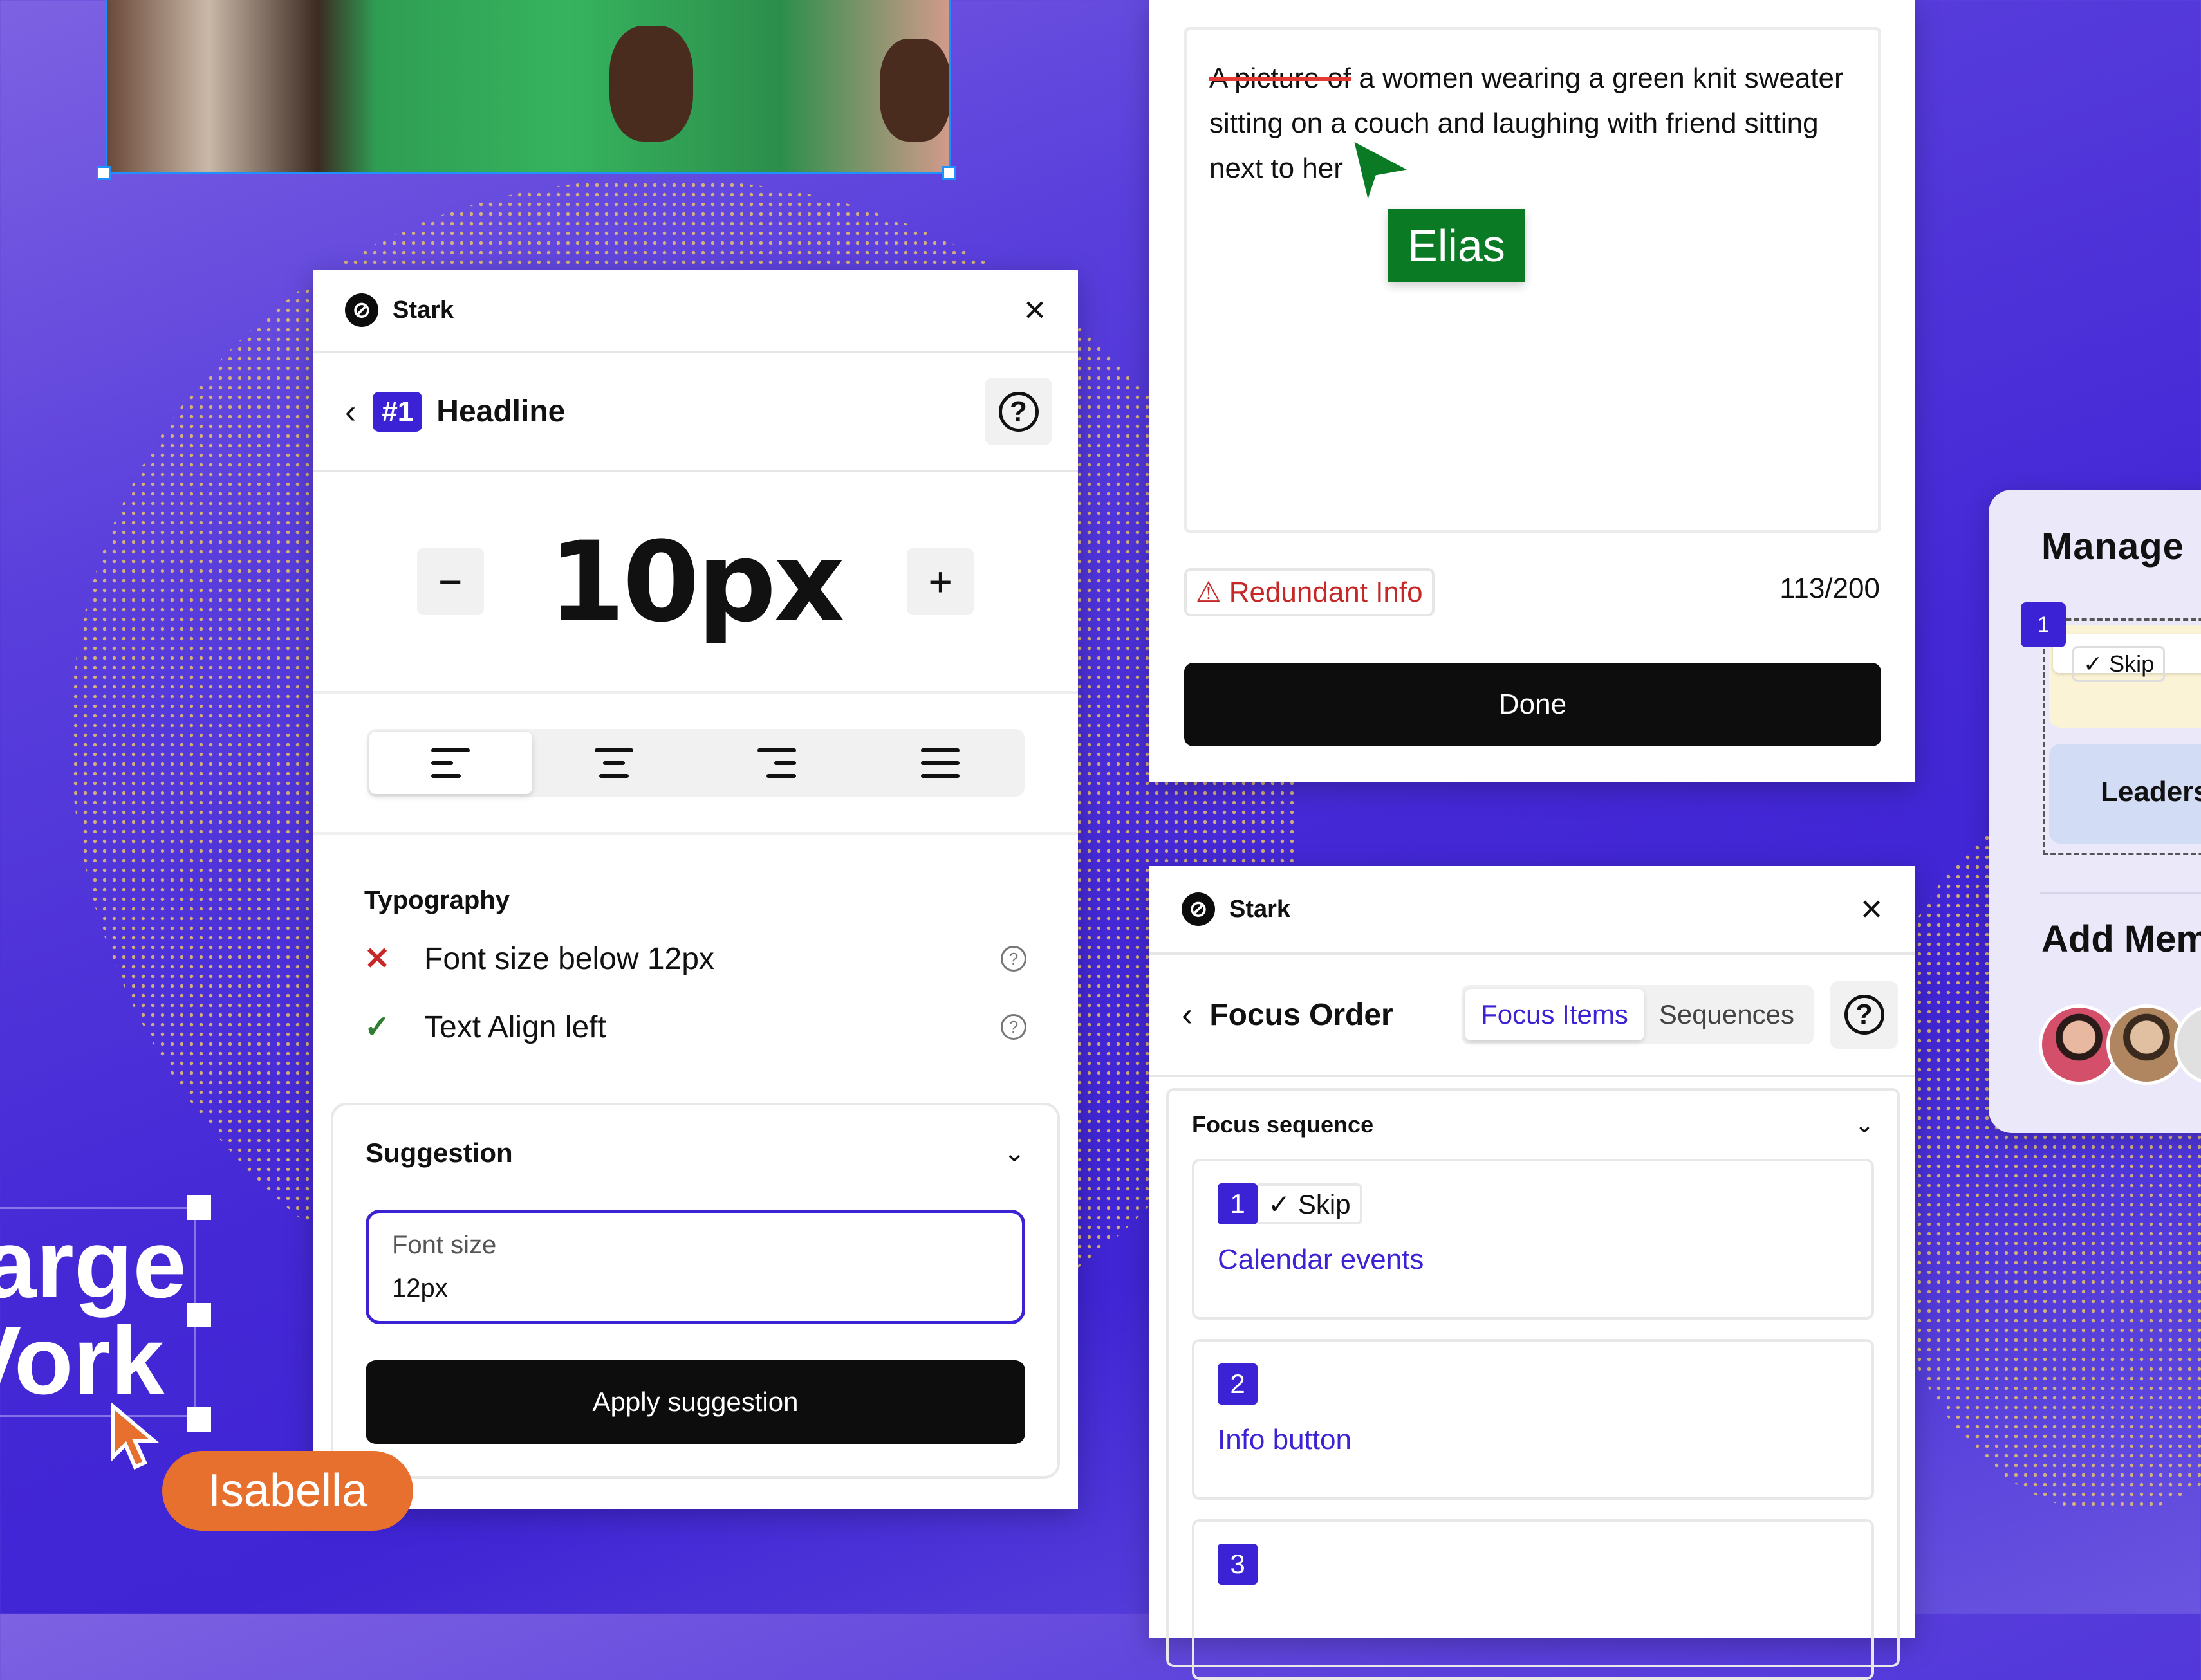 The image size is (2201, 1680). Describe the element at coordinates (450, 581) in the screenshot. I see `decrement-button: −` at that location.